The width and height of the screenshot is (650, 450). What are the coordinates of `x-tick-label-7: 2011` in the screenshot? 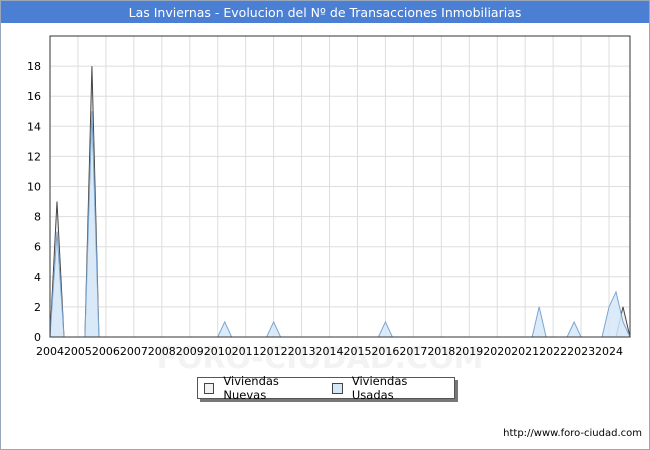 It's located at (246, 351).